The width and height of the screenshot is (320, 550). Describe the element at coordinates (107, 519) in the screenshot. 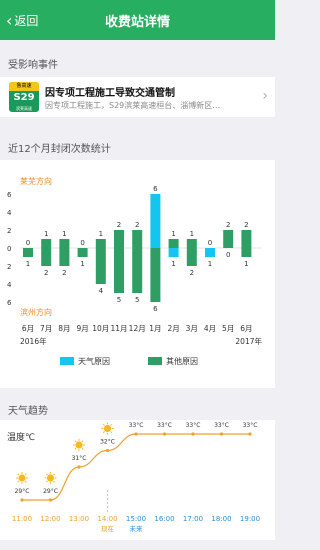

I see `time-label: 14:00` at that location.